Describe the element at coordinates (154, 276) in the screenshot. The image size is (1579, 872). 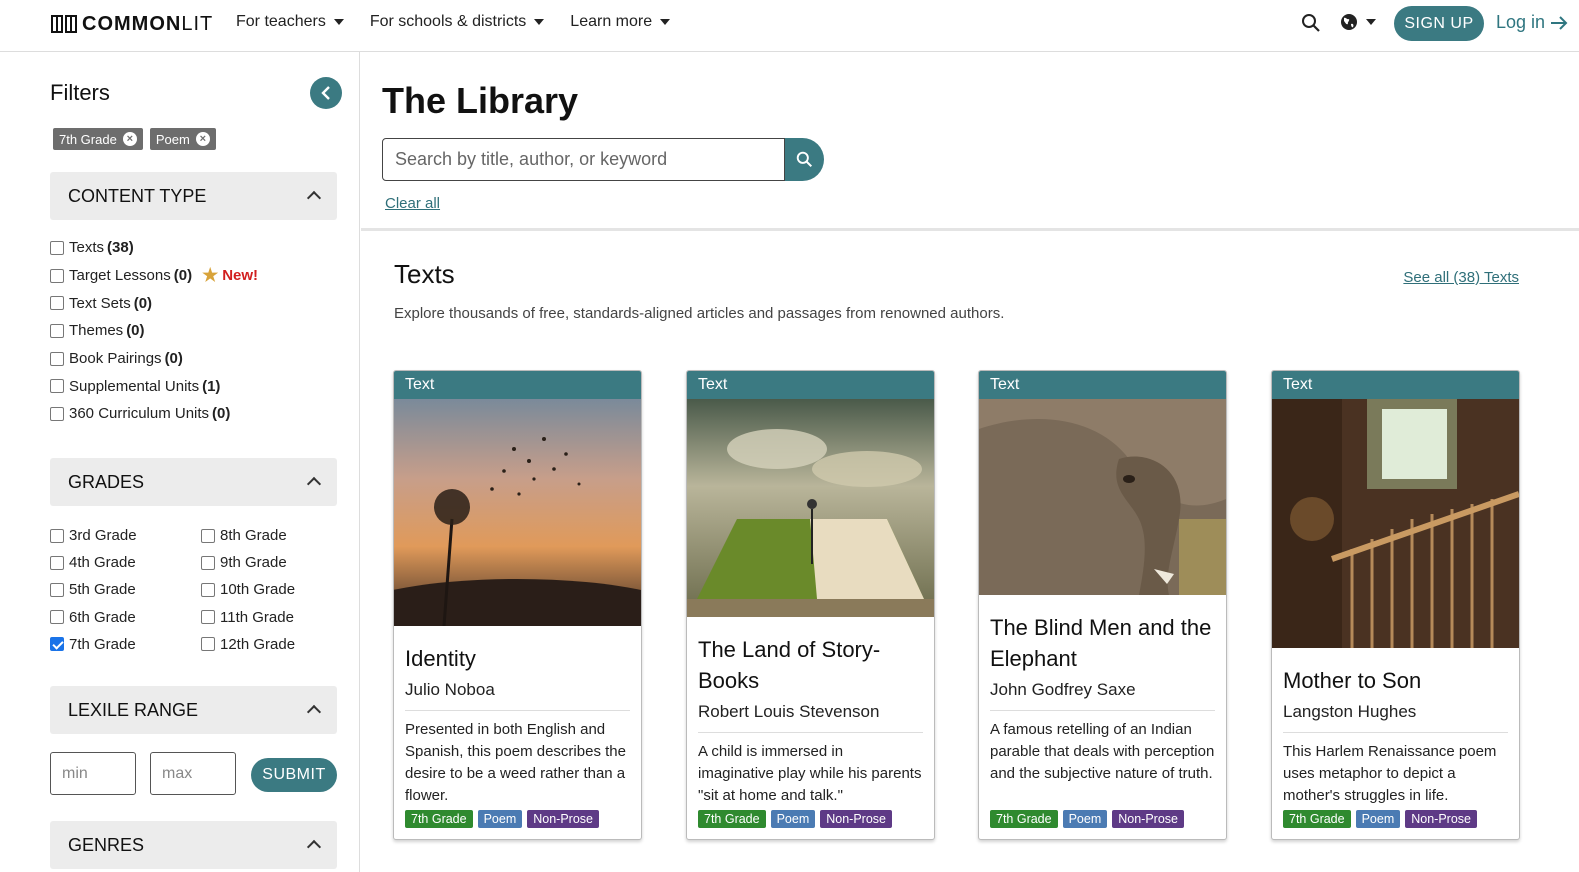
I see `content-type-target-lessons: Target Lessons (0) ★ New!` at that location.